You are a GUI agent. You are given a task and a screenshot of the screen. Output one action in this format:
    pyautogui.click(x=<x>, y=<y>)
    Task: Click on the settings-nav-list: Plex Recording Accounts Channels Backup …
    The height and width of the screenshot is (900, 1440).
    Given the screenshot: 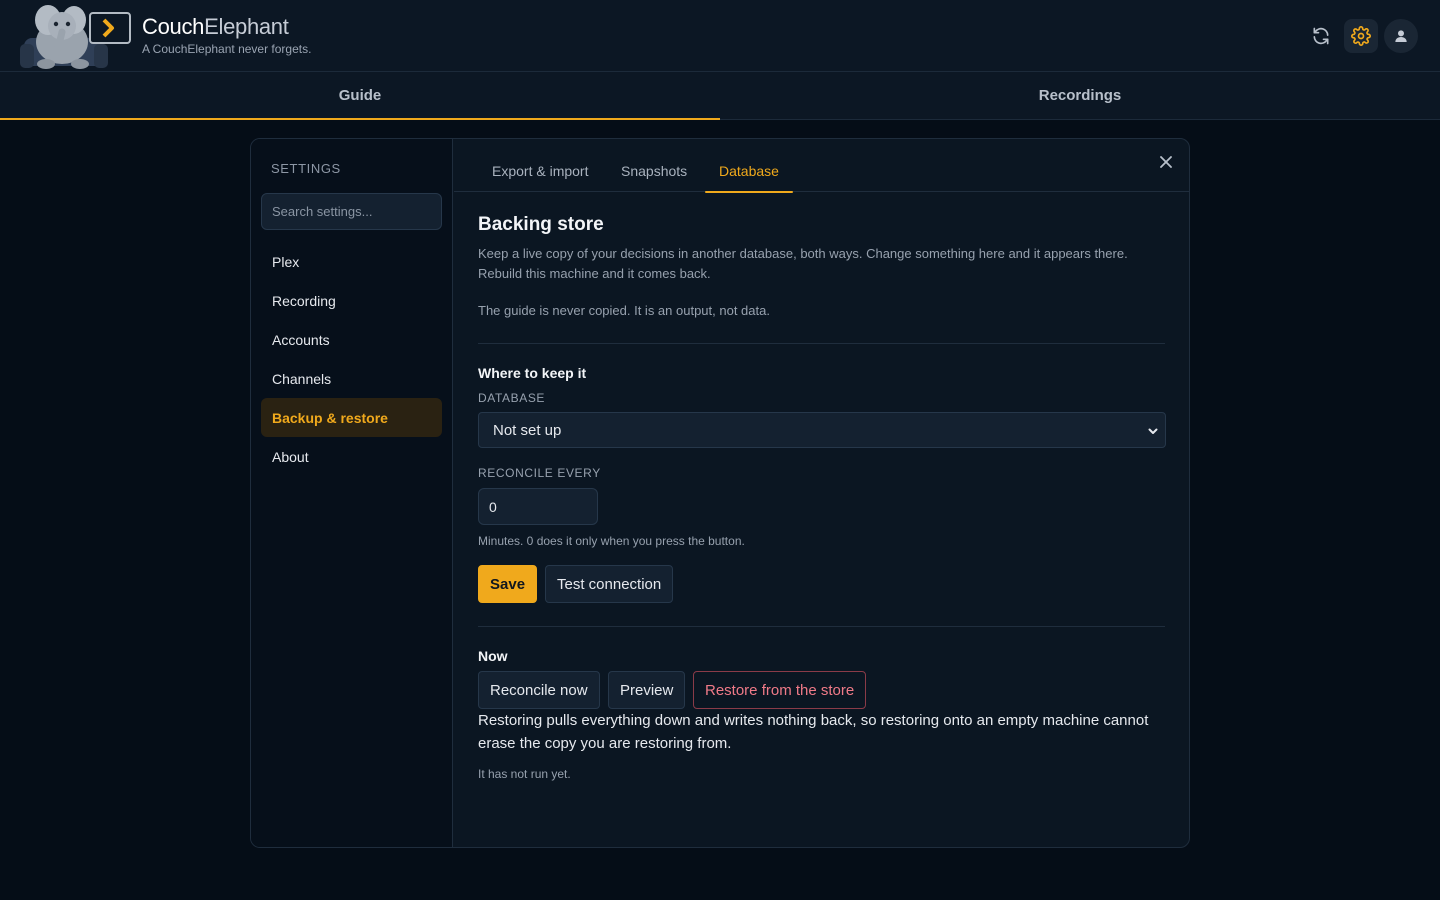 What is the action you would take?
    pyautogui.click(x=351, y=359)
    